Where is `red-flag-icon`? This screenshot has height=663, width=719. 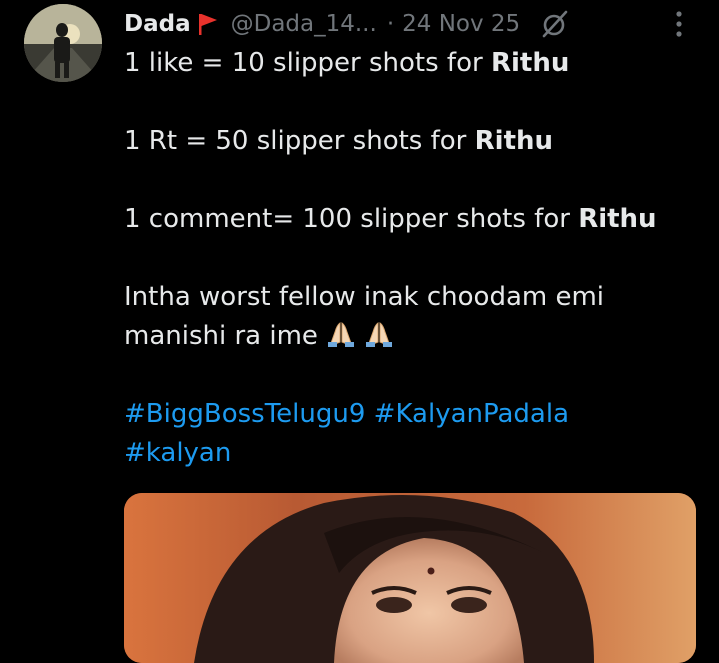 red-flag-icon is located at coordinates (208, 24).